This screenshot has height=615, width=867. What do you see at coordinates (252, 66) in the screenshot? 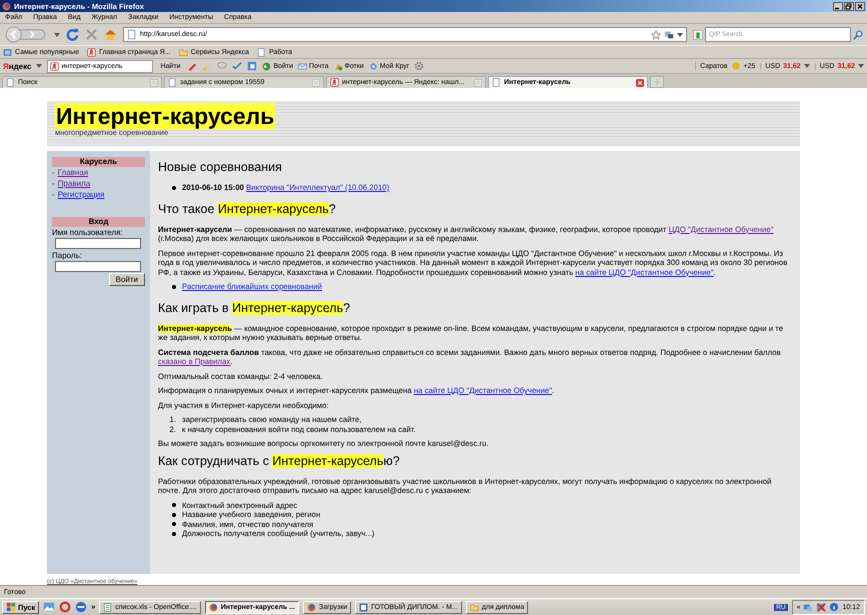
I see `translate-icon` at bounding box center [252, 66].